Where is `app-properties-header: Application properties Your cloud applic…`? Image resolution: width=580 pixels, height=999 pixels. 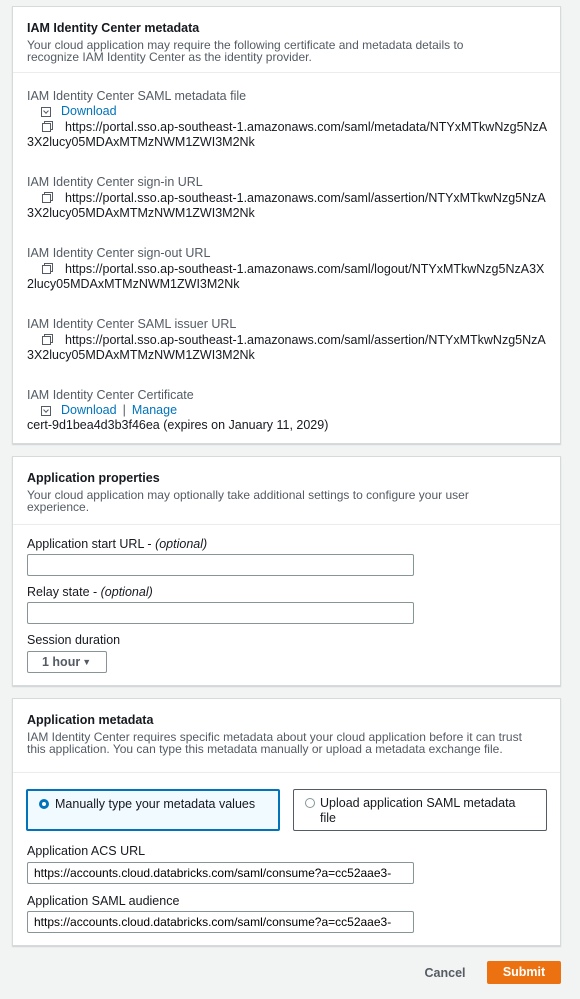 app-properties-header: Application properties Your cloud applic… is located at coordinates (286, 491).